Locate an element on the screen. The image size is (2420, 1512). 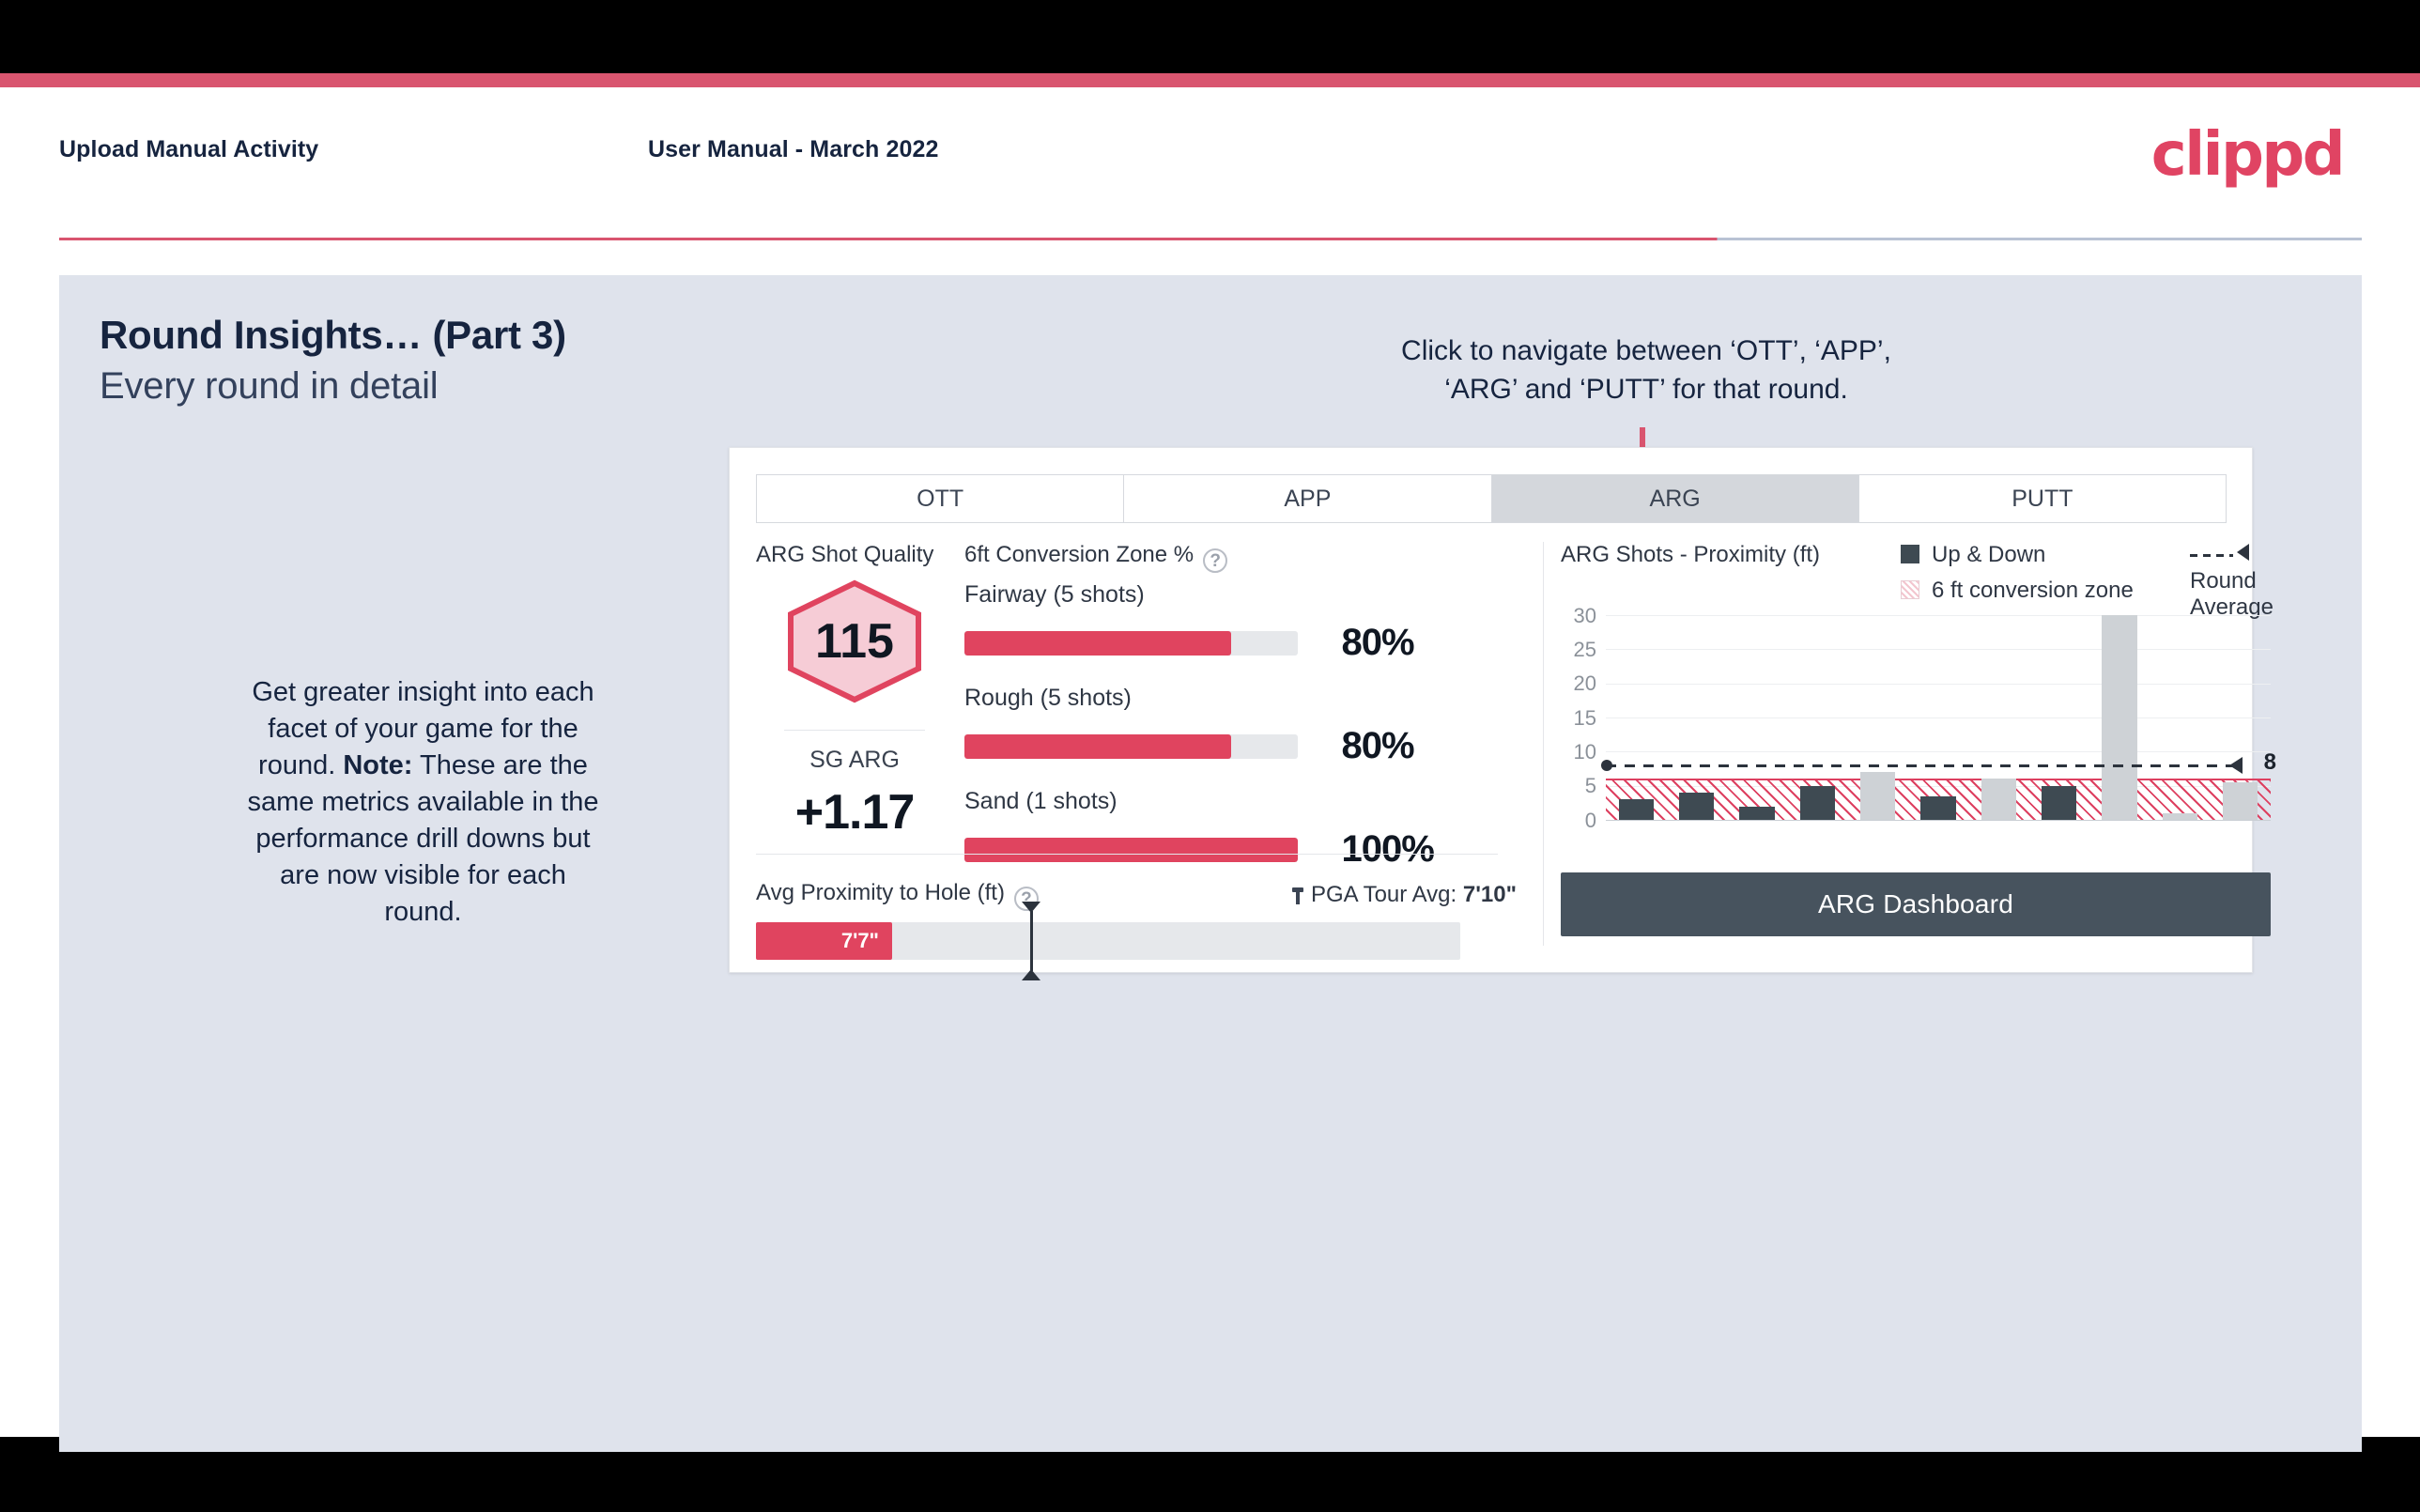
clippd-logo: clippd is located at coordinates (2248, 155).